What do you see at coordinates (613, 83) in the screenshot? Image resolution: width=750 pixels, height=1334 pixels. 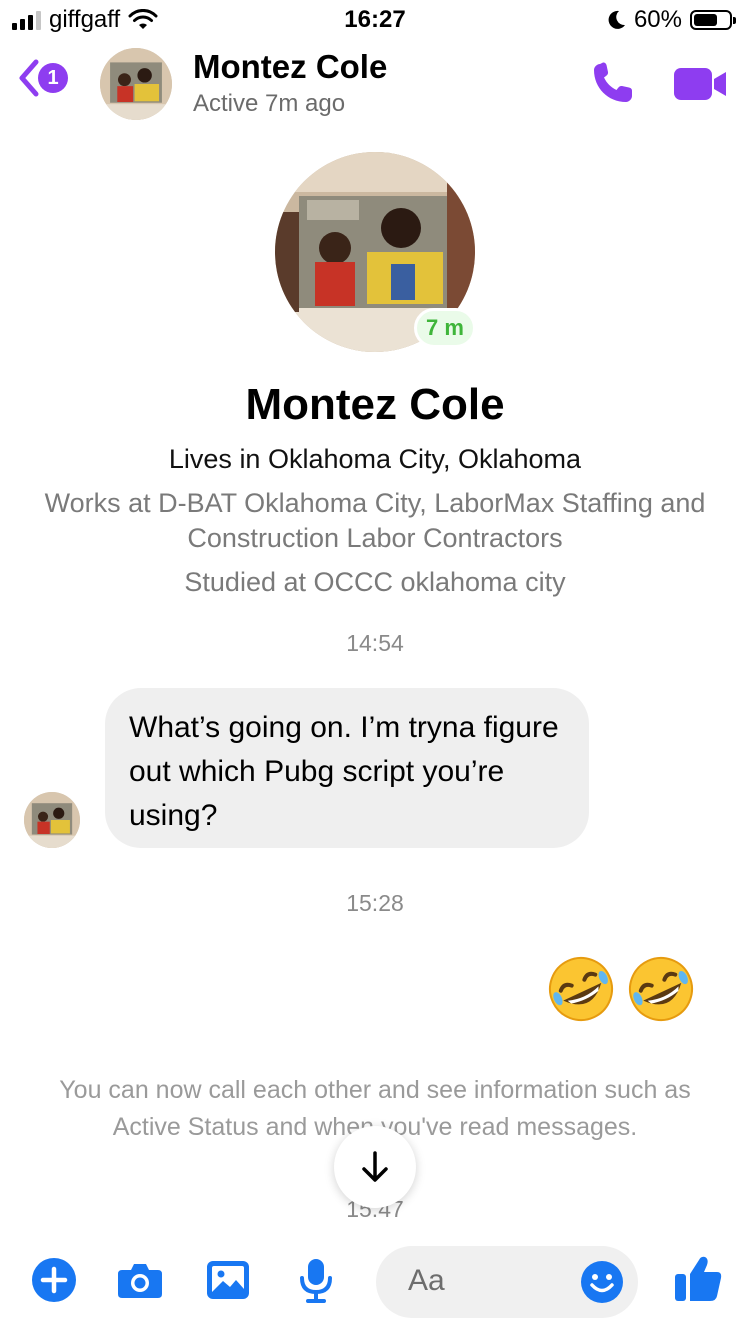 I see `phone-icon` at bounding box center [613, 83].